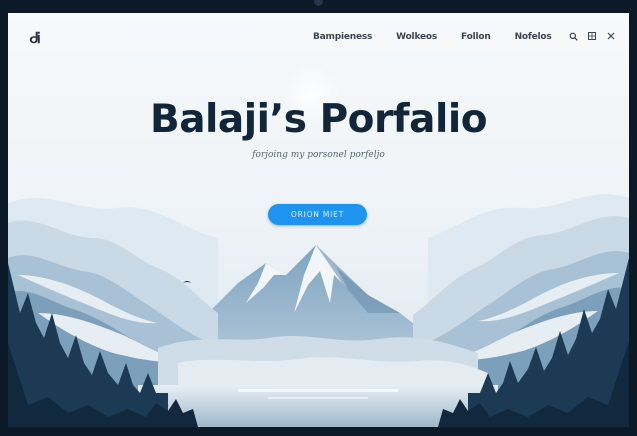 The image size is (637, 436). I want to click on close-icon, so click(611, 36).